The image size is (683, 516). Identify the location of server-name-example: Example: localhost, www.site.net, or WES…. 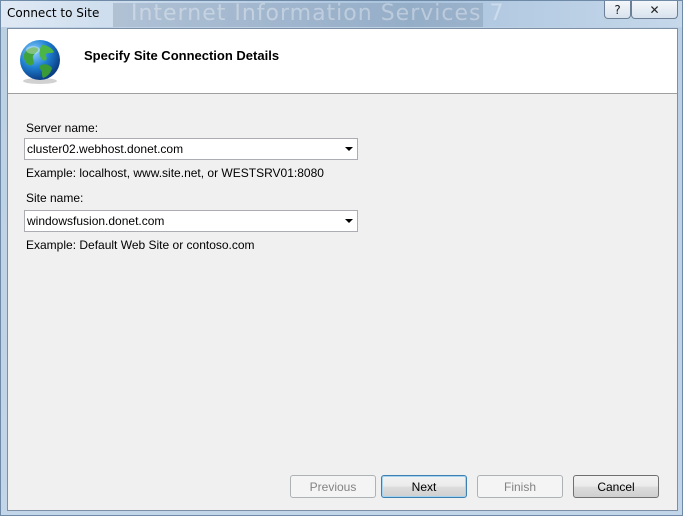
(175, 173).